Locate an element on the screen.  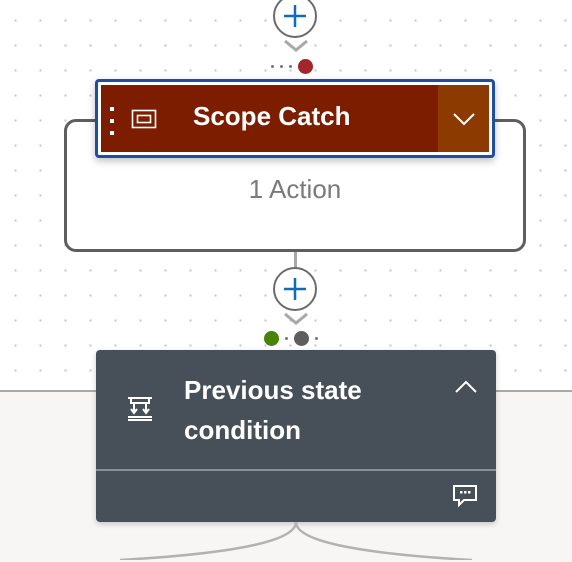
add-action-button-middle is located at coordinates (295, 289).